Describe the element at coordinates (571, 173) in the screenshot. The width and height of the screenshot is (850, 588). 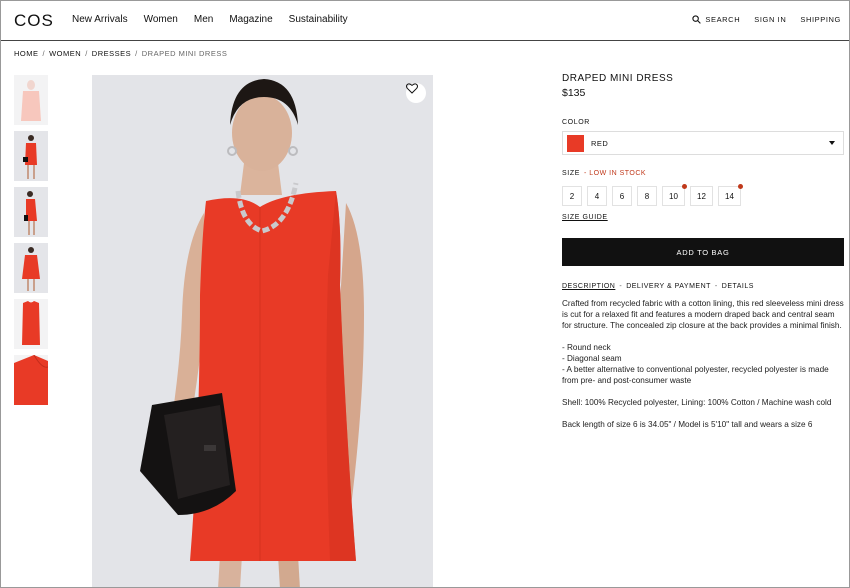
I see `size-label: SIZE` at that location.